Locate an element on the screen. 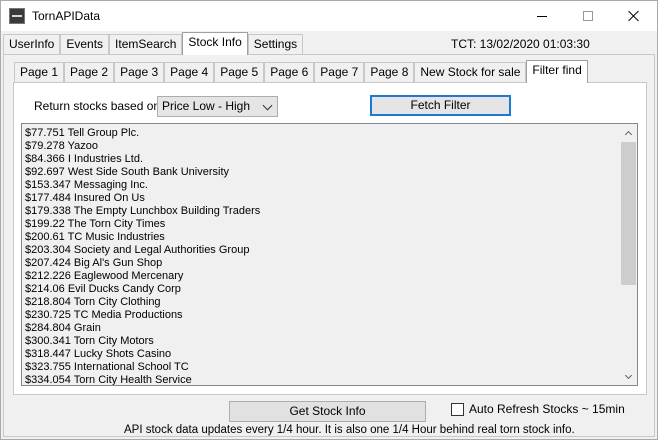 The image size is (658, 440). list-item: $318.447 Lucky Shots Casino is located at coordinates (321, 354).